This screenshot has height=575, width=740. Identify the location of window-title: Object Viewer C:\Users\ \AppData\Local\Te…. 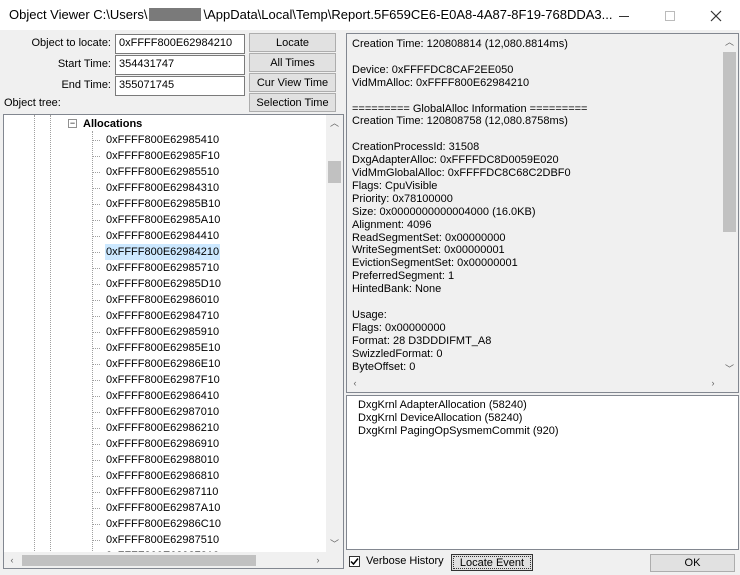
(310, 14).